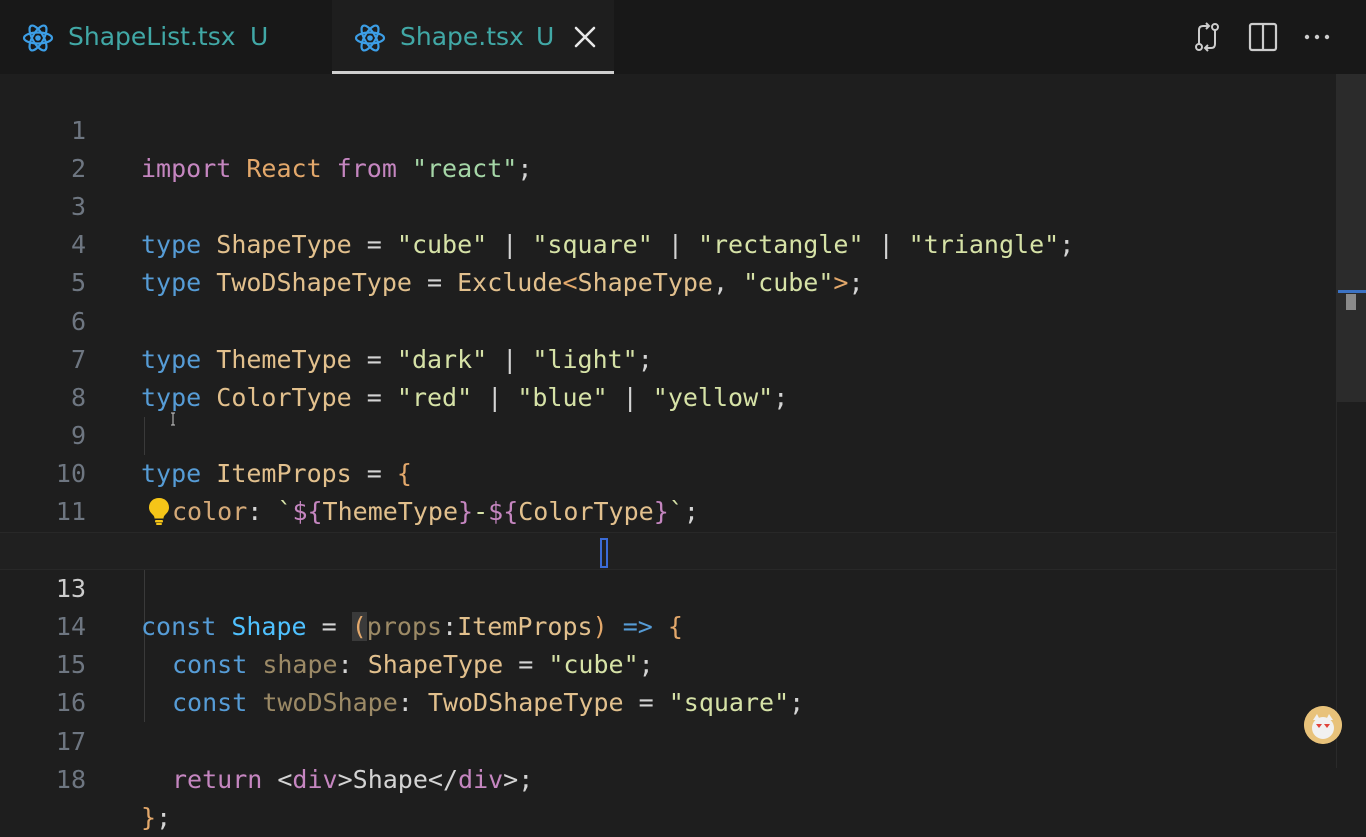 The width and height of the screenshot is (1366, 837). Describe the element at coordinates (152, 36) in the screenshot. I see `tab-label: ShapeList.tsx` at that location.